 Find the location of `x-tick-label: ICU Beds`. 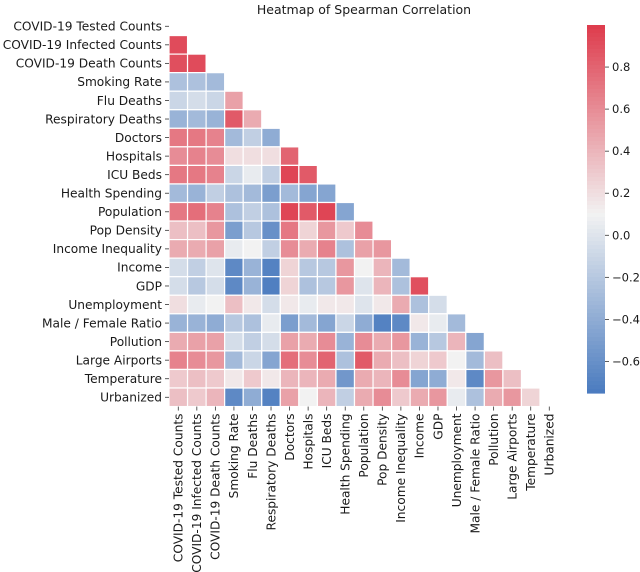

x-tick-label: ICU Beds is located at coordinates (327, 441).